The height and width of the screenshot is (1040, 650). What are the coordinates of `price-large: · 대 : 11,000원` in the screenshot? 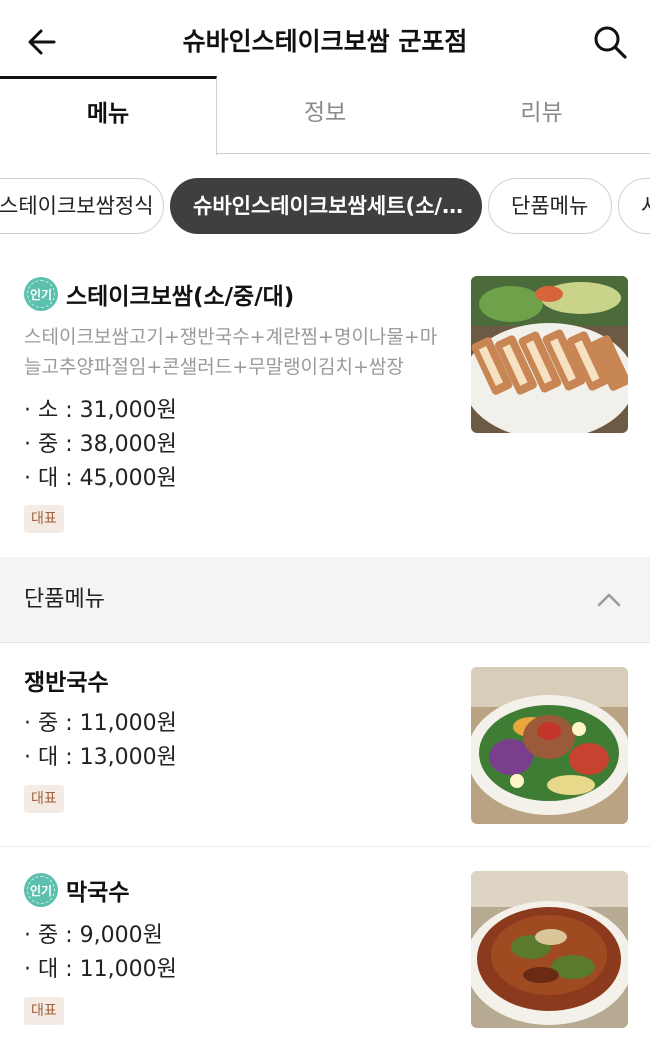 It's located at (100, 969).